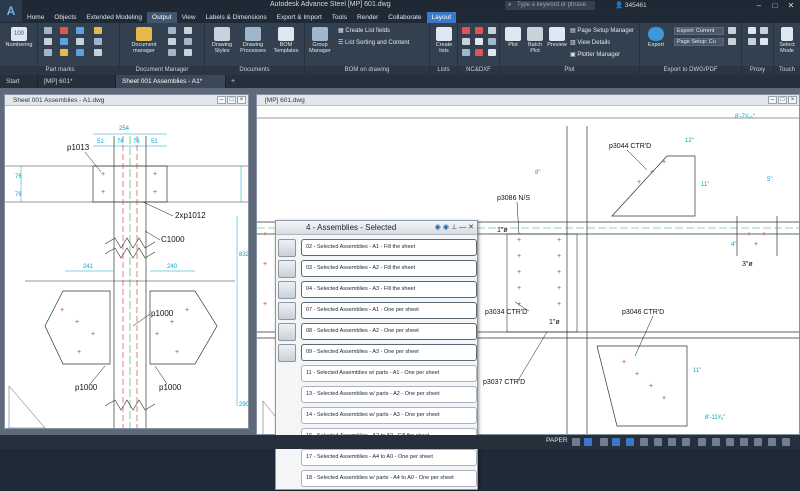 The height and width of the screenshot is (491, 800). What do you see at coordinates (144, 40) in the screenshot?
I see `document-manager-button: Document manager` at bounding box center [144, 40].